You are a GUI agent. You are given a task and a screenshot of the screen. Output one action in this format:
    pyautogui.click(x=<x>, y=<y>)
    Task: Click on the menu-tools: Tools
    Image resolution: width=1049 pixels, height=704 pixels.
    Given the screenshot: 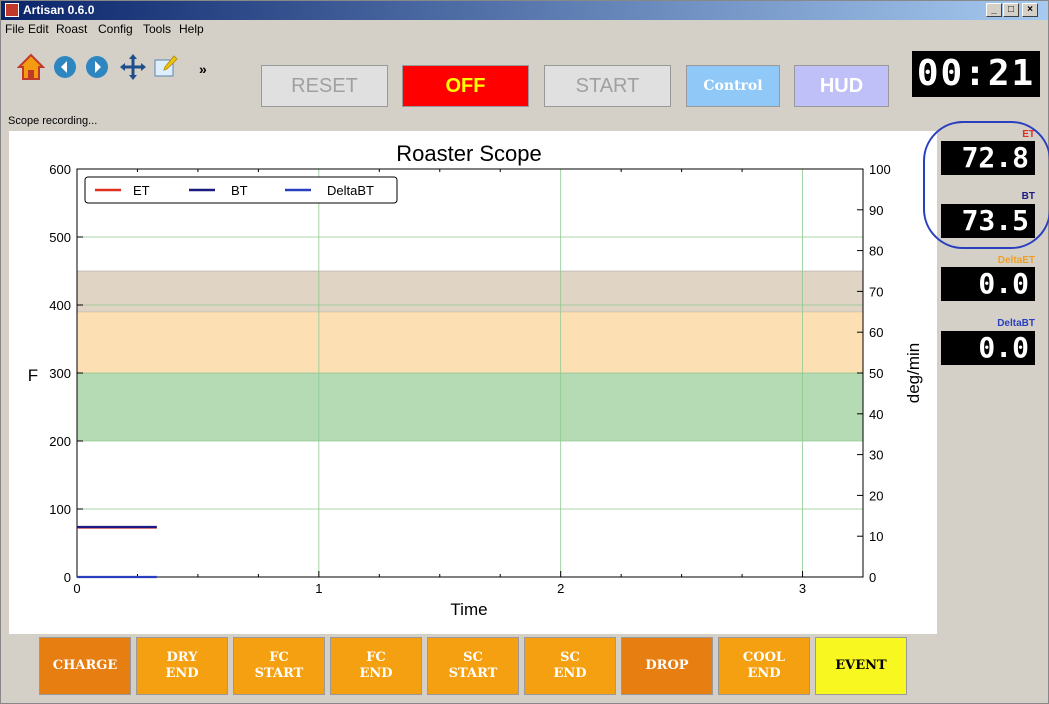 What is the action you would take?
    pyautogui.click(x=157, y=29)
    